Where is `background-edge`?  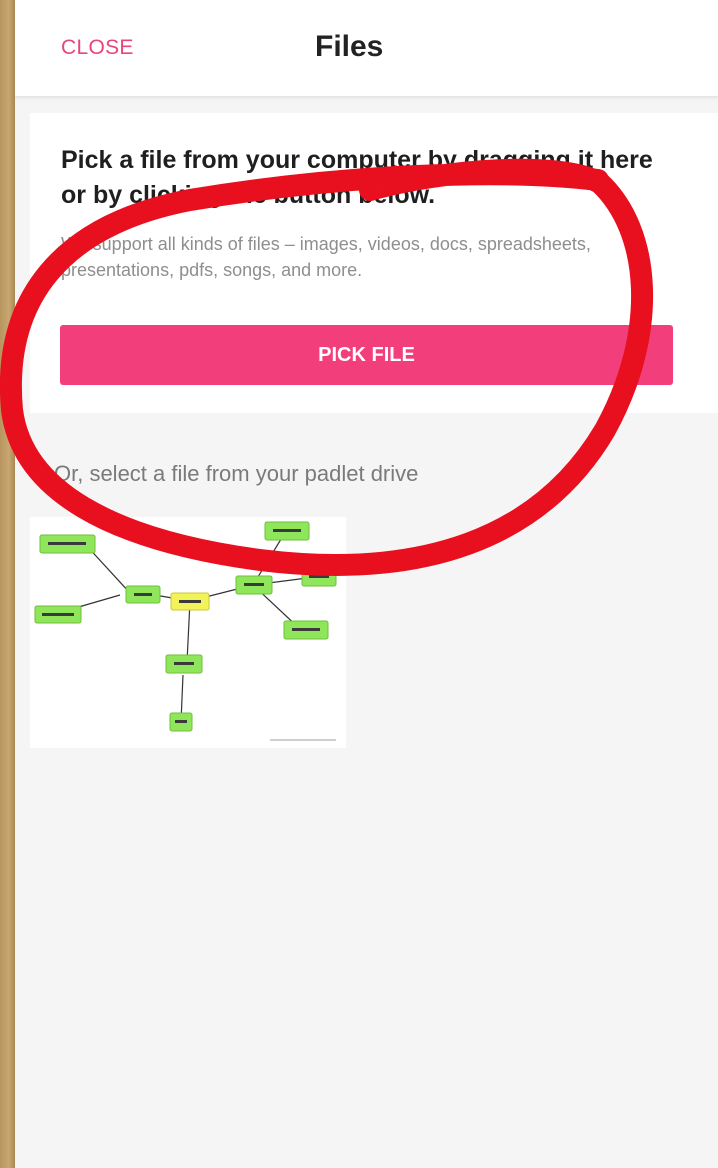 background-edge is located at coordinates (7, 584).